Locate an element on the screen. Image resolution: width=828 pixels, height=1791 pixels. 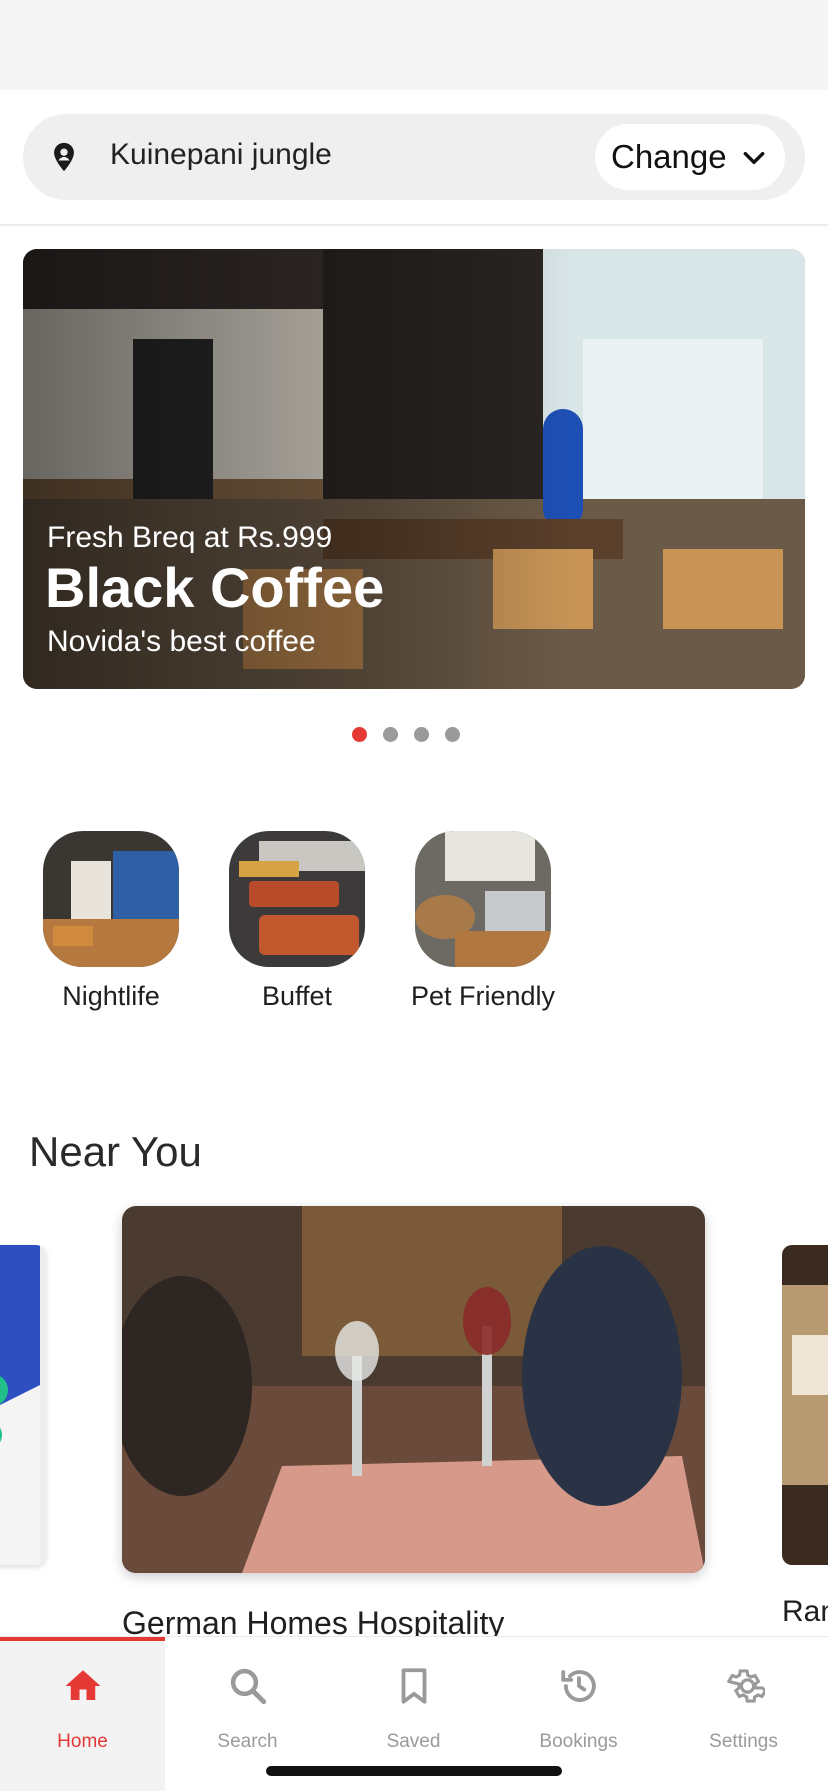
tab-label: Search is located at coordinates (247, 1741).